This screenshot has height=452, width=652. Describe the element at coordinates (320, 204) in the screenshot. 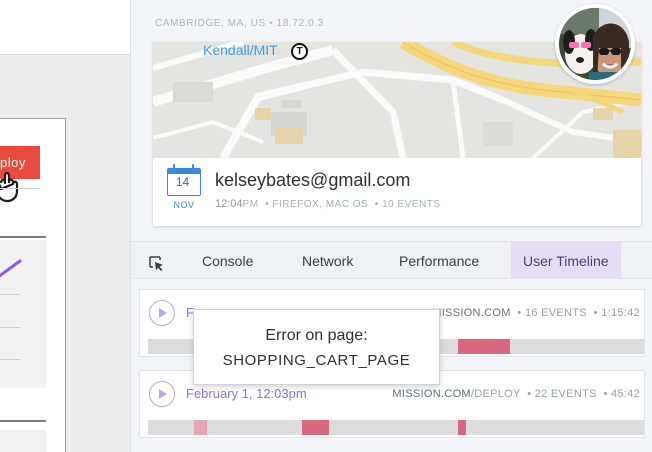

I see `session-browser: FIREFOX, MAC OS` at that location.